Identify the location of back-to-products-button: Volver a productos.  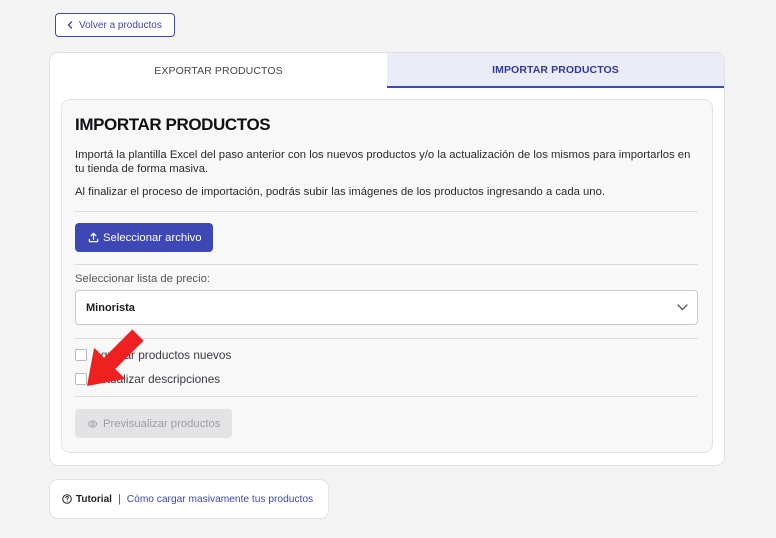
(115, 25).